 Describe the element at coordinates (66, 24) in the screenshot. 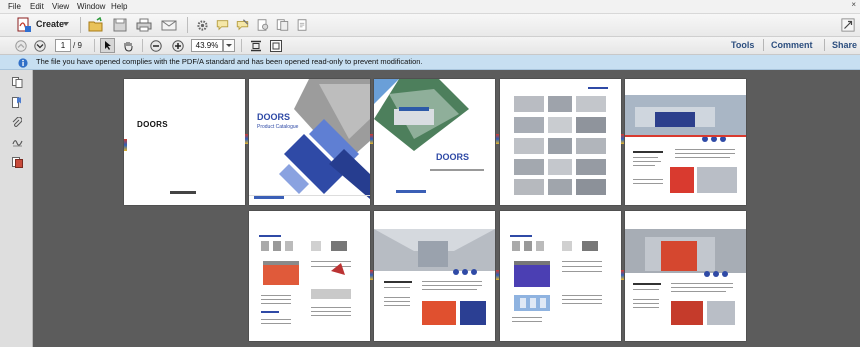

I see `create-dropdown-icon` at that location.